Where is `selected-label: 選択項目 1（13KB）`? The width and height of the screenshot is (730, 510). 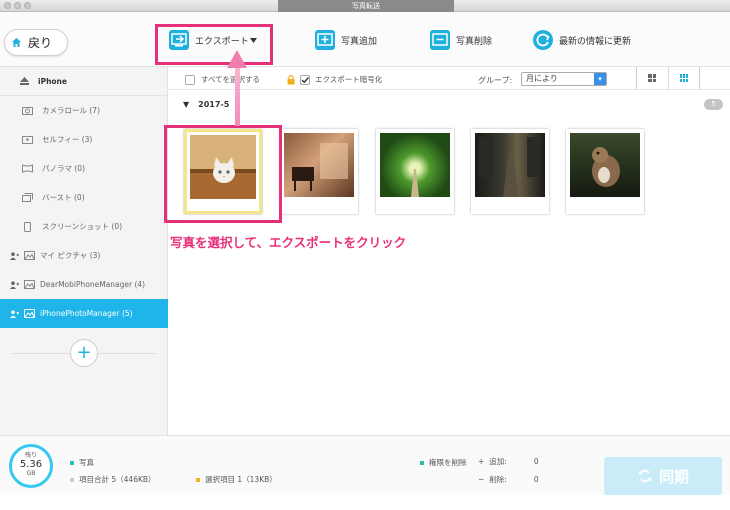 selected-label: 選択項目 1（13KB） is located at coordinates (241, 479).